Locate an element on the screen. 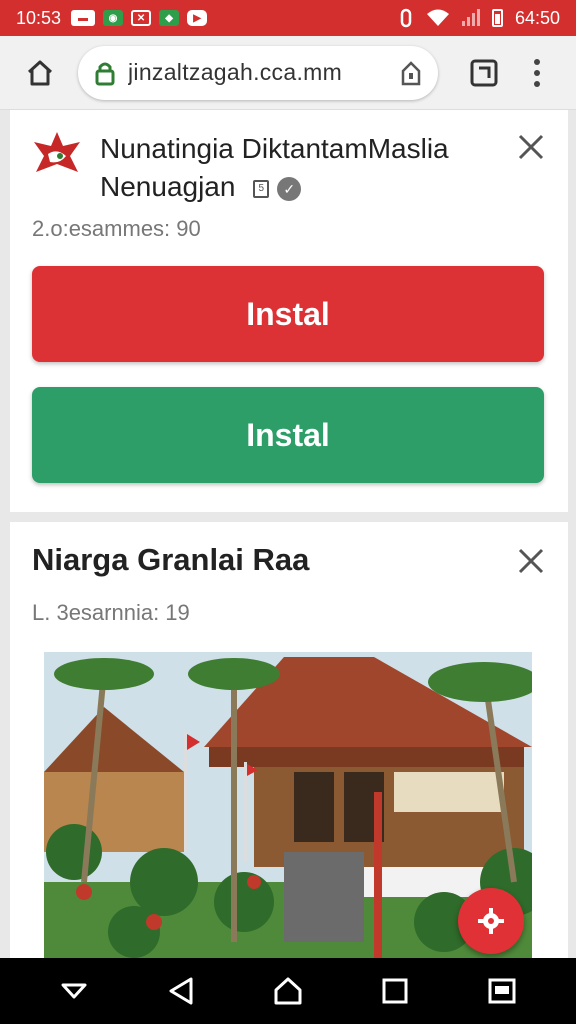 Image resolution: width=576 pixels, height=1024 pixels. url-text: jinzaltzagah.cca.mm is located at coordinates (235, 72).